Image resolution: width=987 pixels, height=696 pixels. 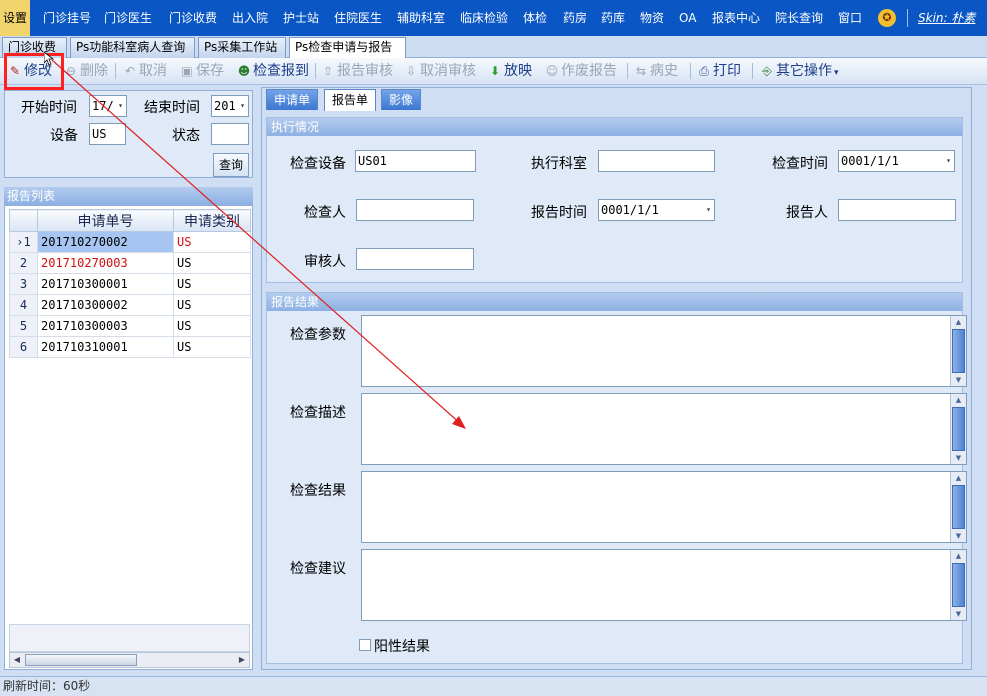 What do you see at coordinates (664, 585) in the screenshot?
I see `exam-advice-textarea: ▲ ▼` at bounding box center [664, 585].